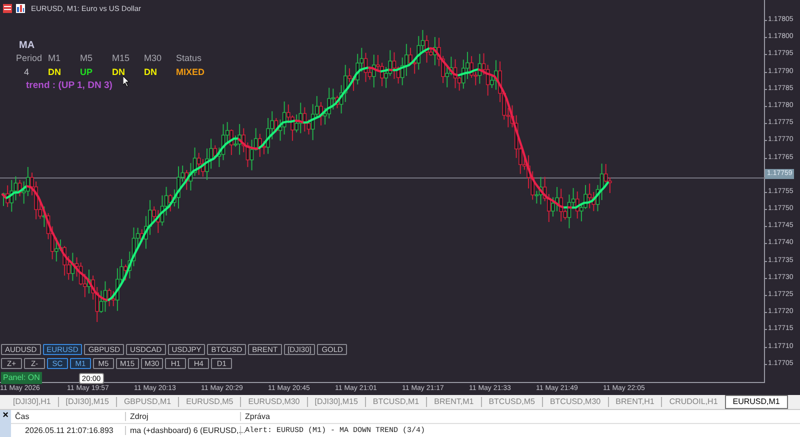 Image resolution: width=800 pixels, height=437 pixels. What do you see at coordinates (15, 8) in the screenshot?
I see `chart-icon` at bounding box center [15, 8].